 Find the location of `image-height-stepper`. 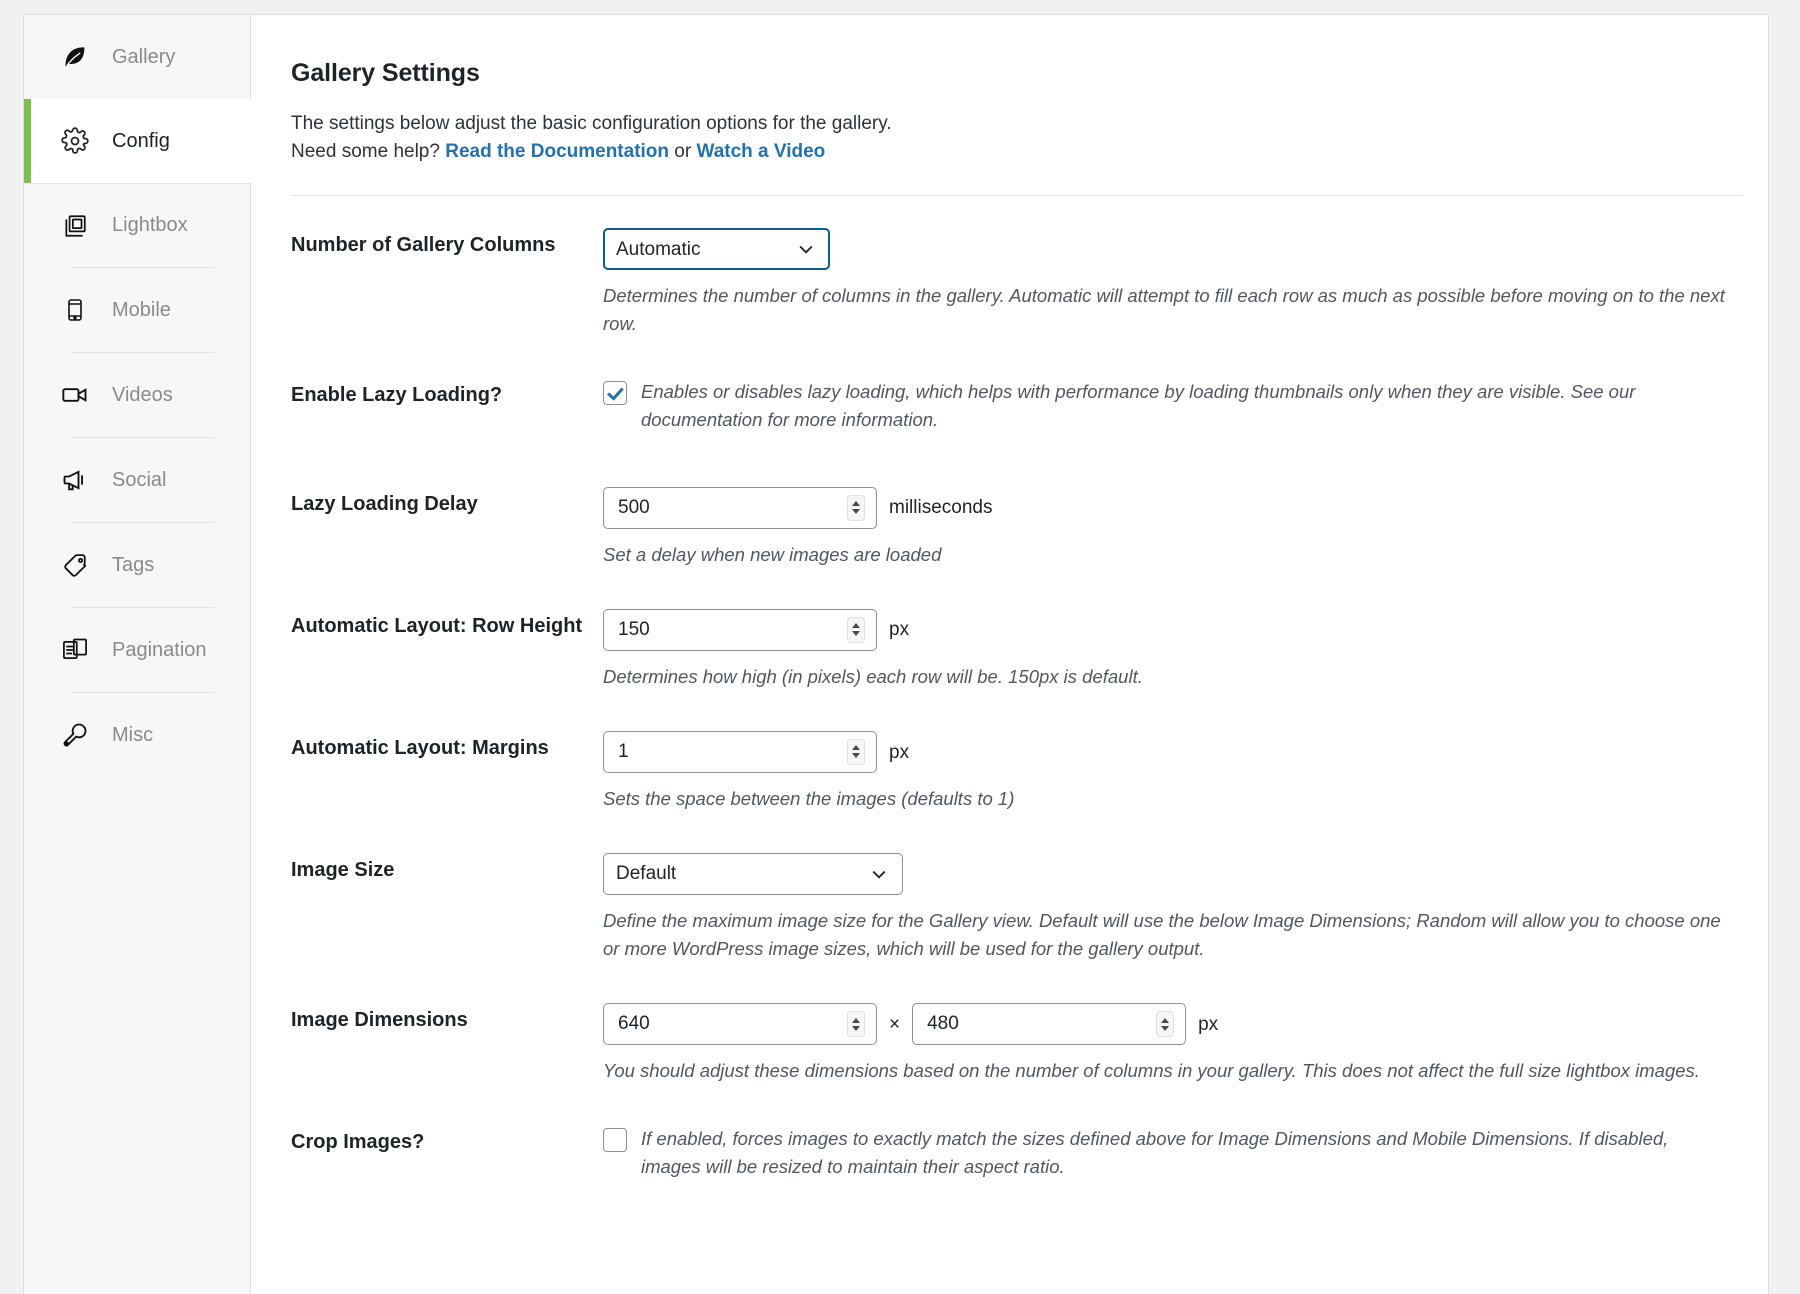

image-height-stepper is located at coordinates (1165, 1024).